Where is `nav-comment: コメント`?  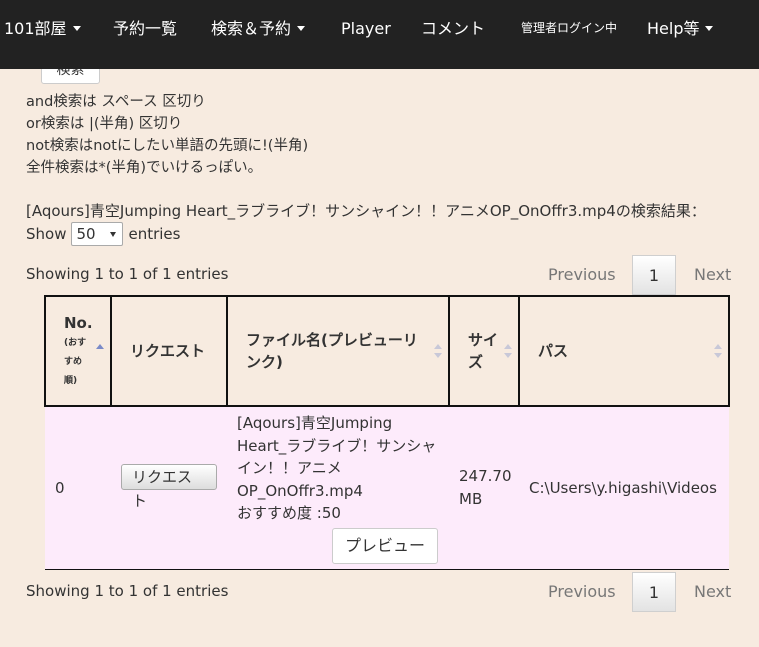
nav-comment: コメント is located at coordinates (453, 28).